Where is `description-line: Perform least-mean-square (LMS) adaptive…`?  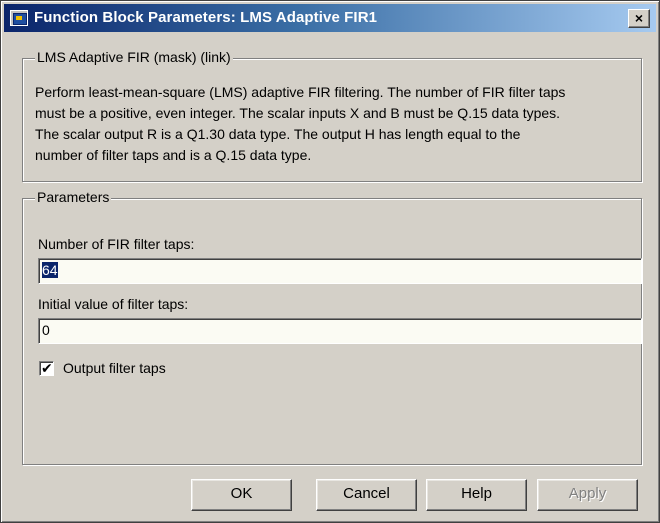 description-line: Perform least-mean-square (LMS) adaptive… is located at coordinates (300, 92).